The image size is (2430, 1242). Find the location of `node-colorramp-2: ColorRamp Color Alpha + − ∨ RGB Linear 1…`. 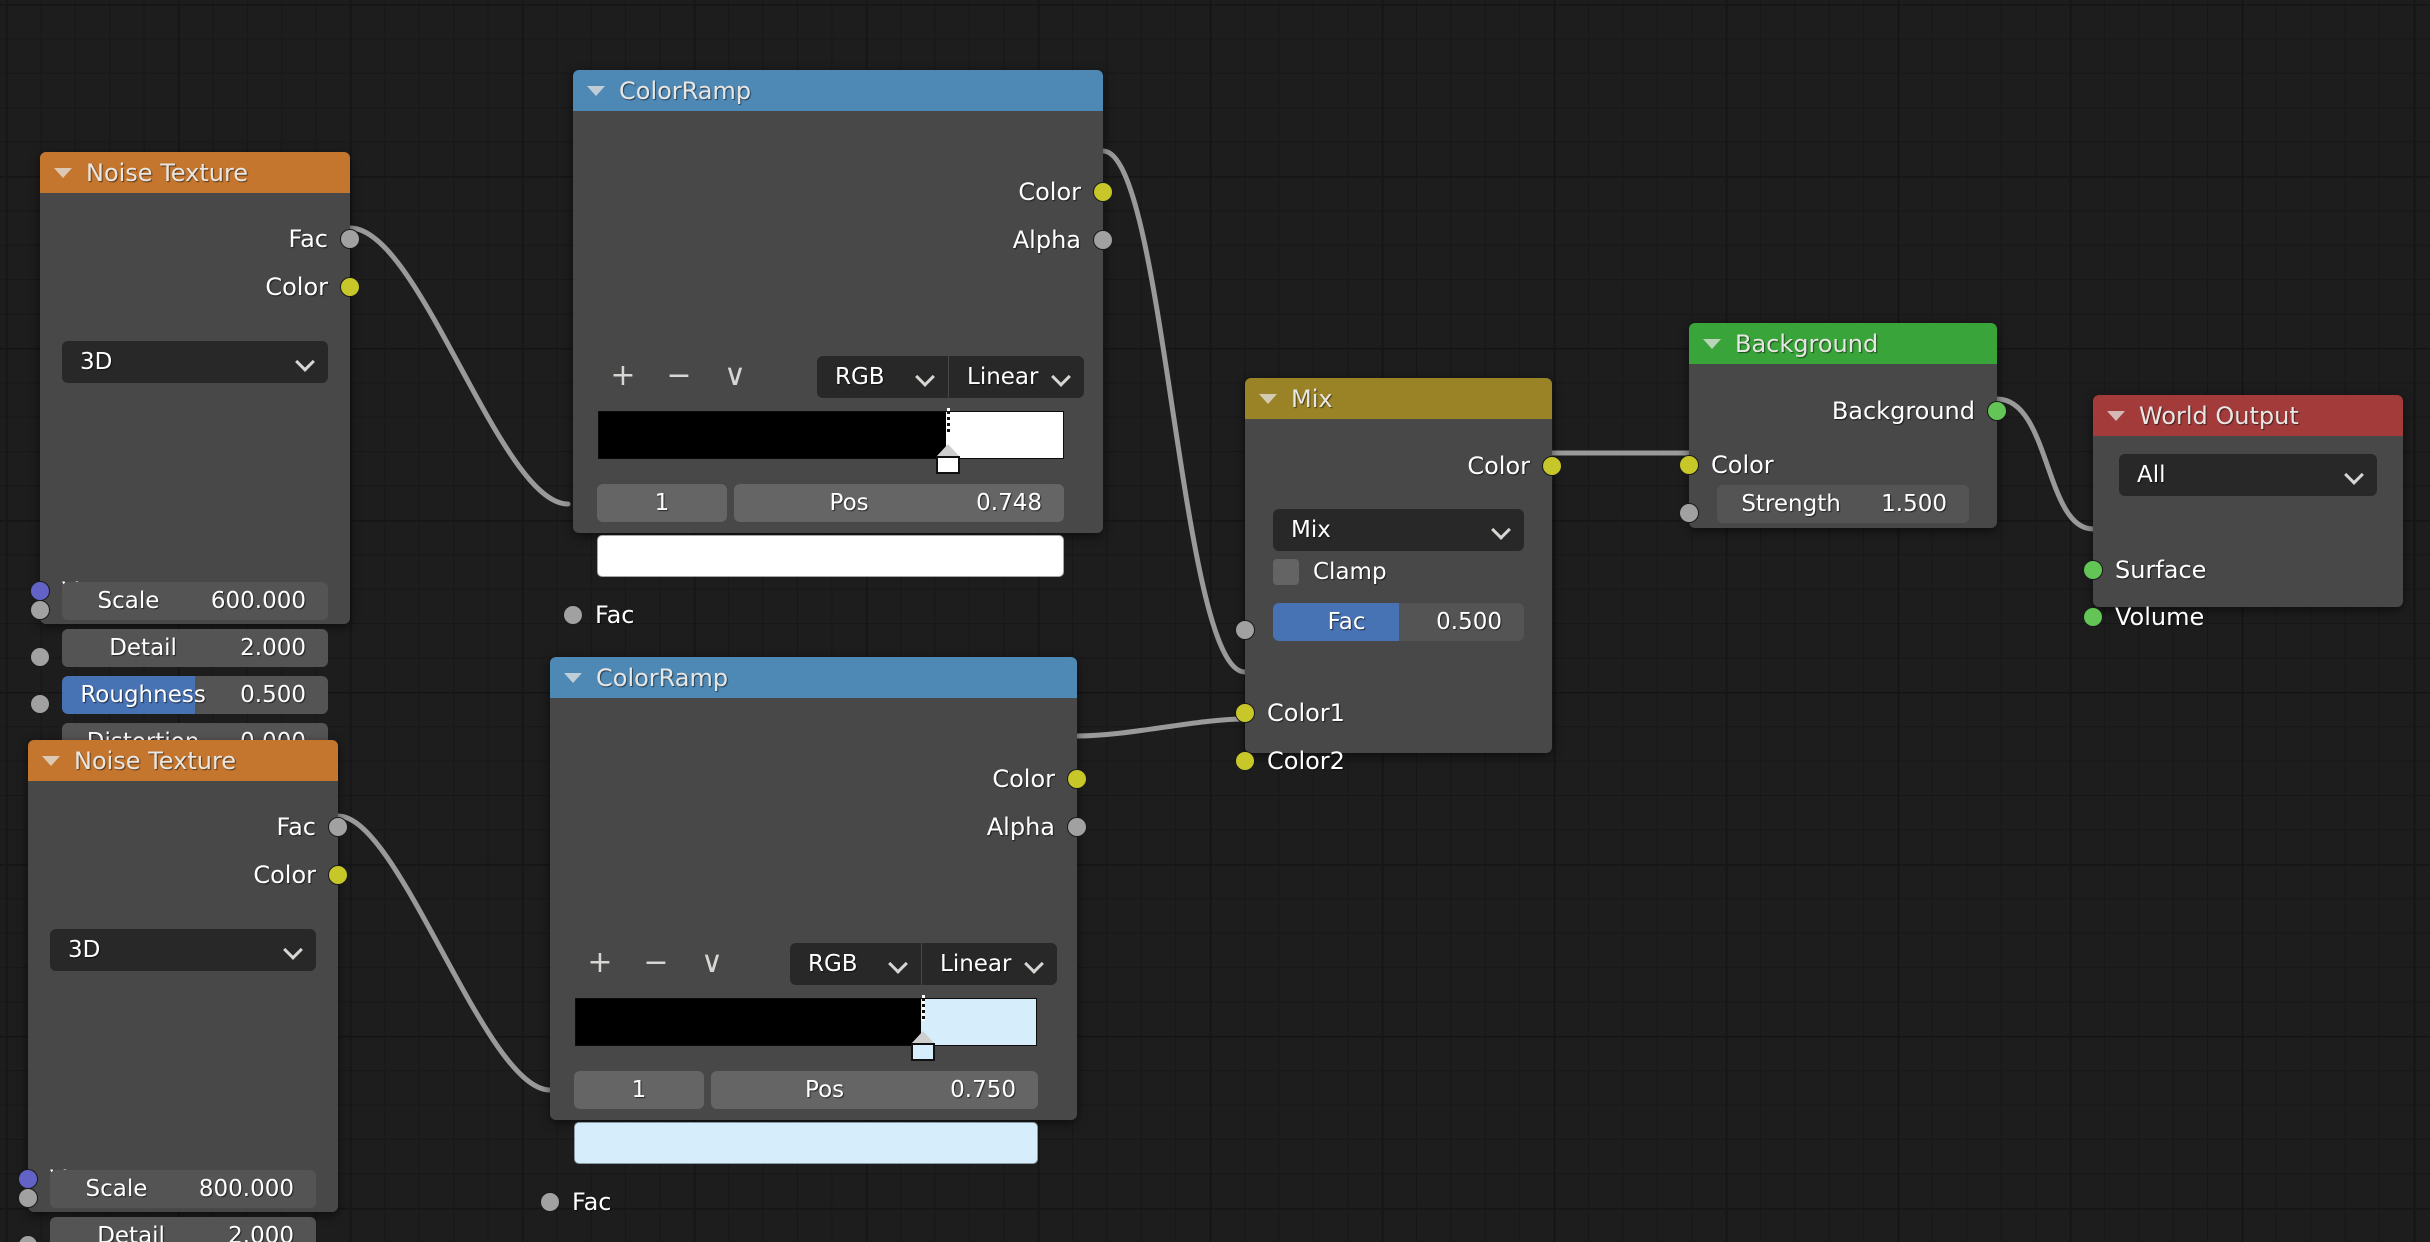

node-colorramp-2: ColorRamp Color Alpha + − ∨ RGB Linear 1… is located at coordinates (813, 936).